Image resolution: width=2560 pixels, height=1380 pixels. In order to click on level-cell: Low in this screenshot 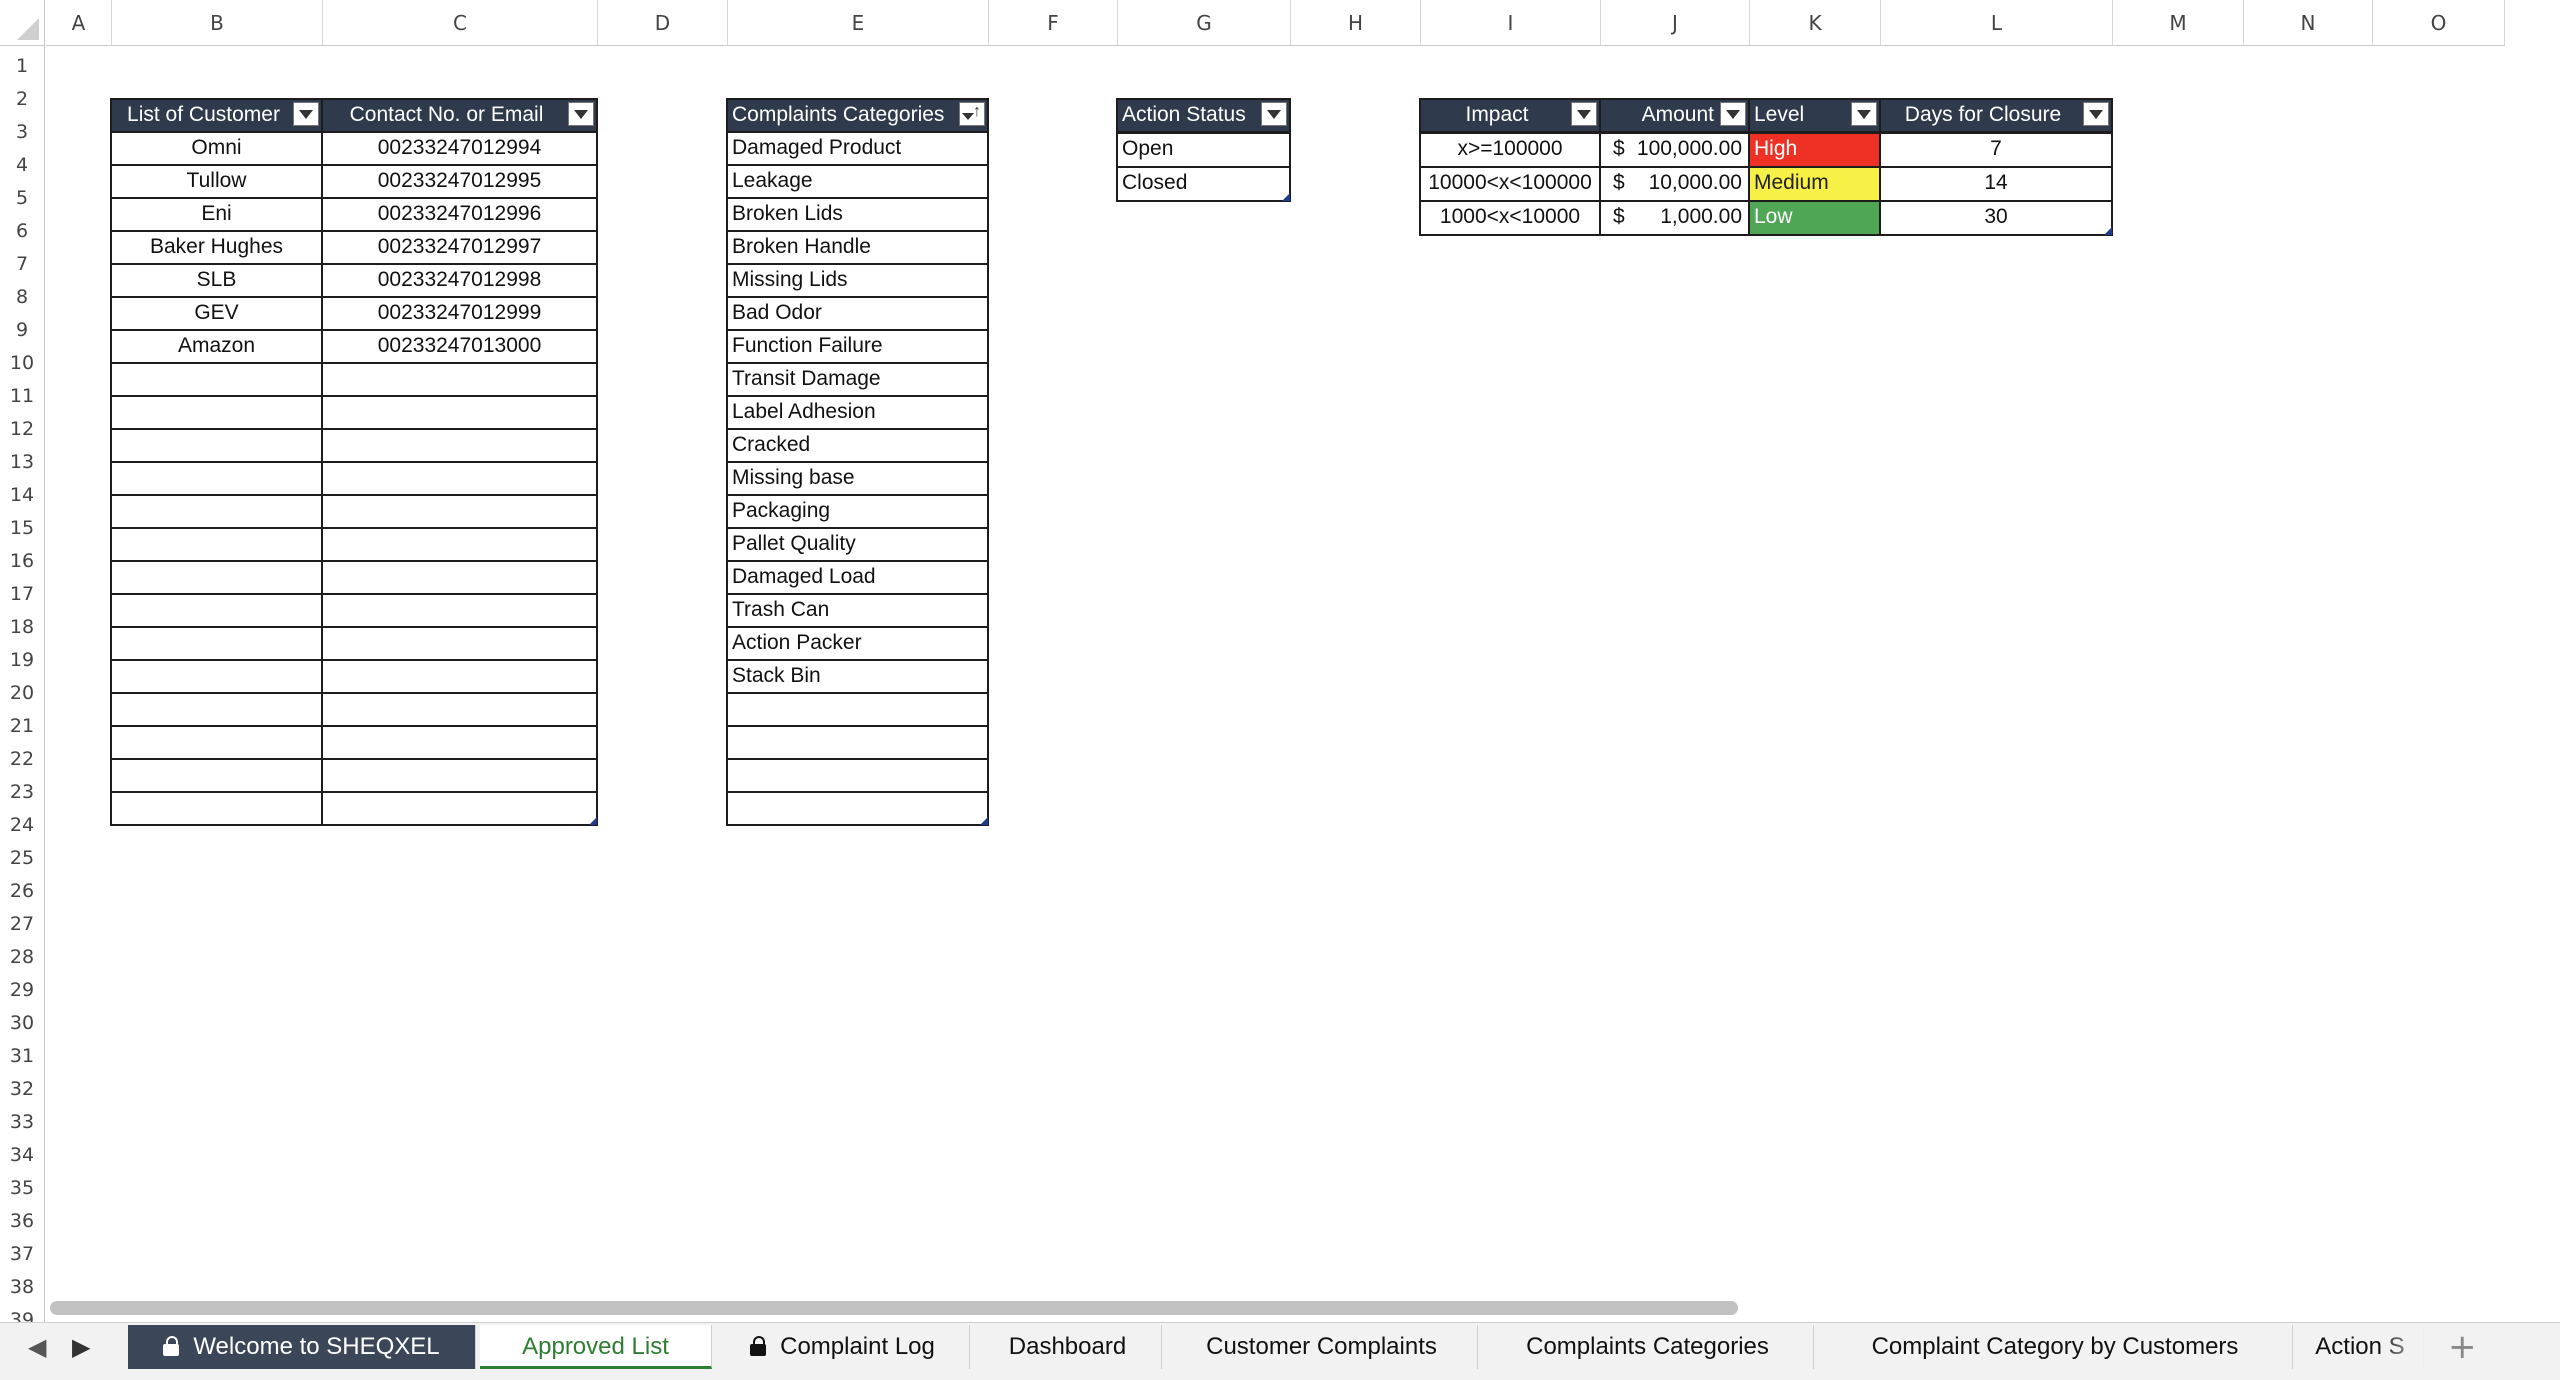, I will do `click(1814, 218)`.